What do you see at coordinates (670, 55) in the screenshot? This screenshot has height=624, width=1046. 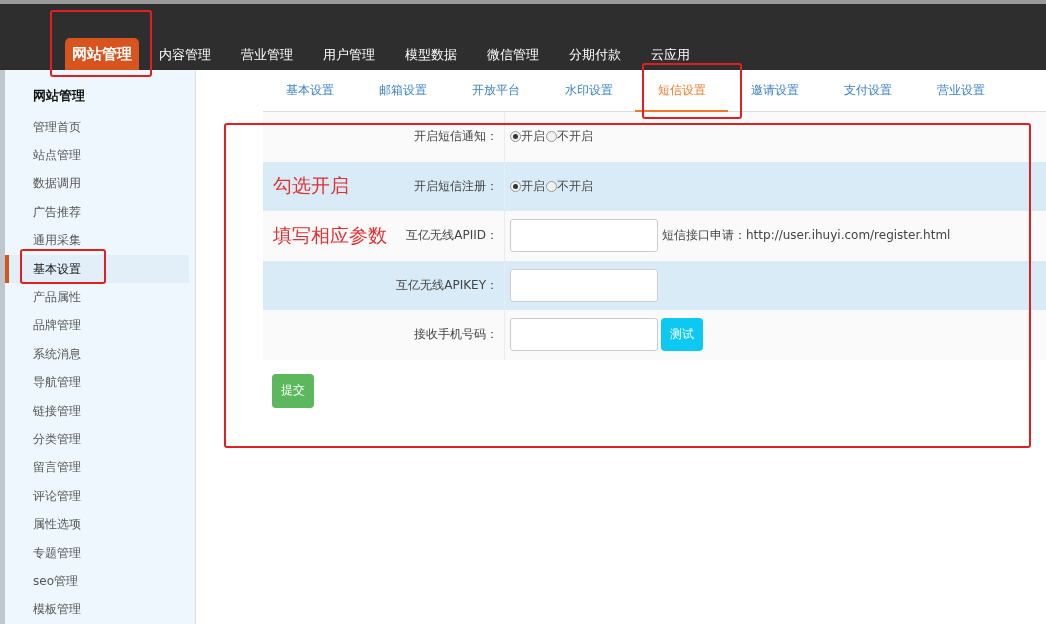 I see `nav-tab: 云应用` at bounding box center [670, 55].